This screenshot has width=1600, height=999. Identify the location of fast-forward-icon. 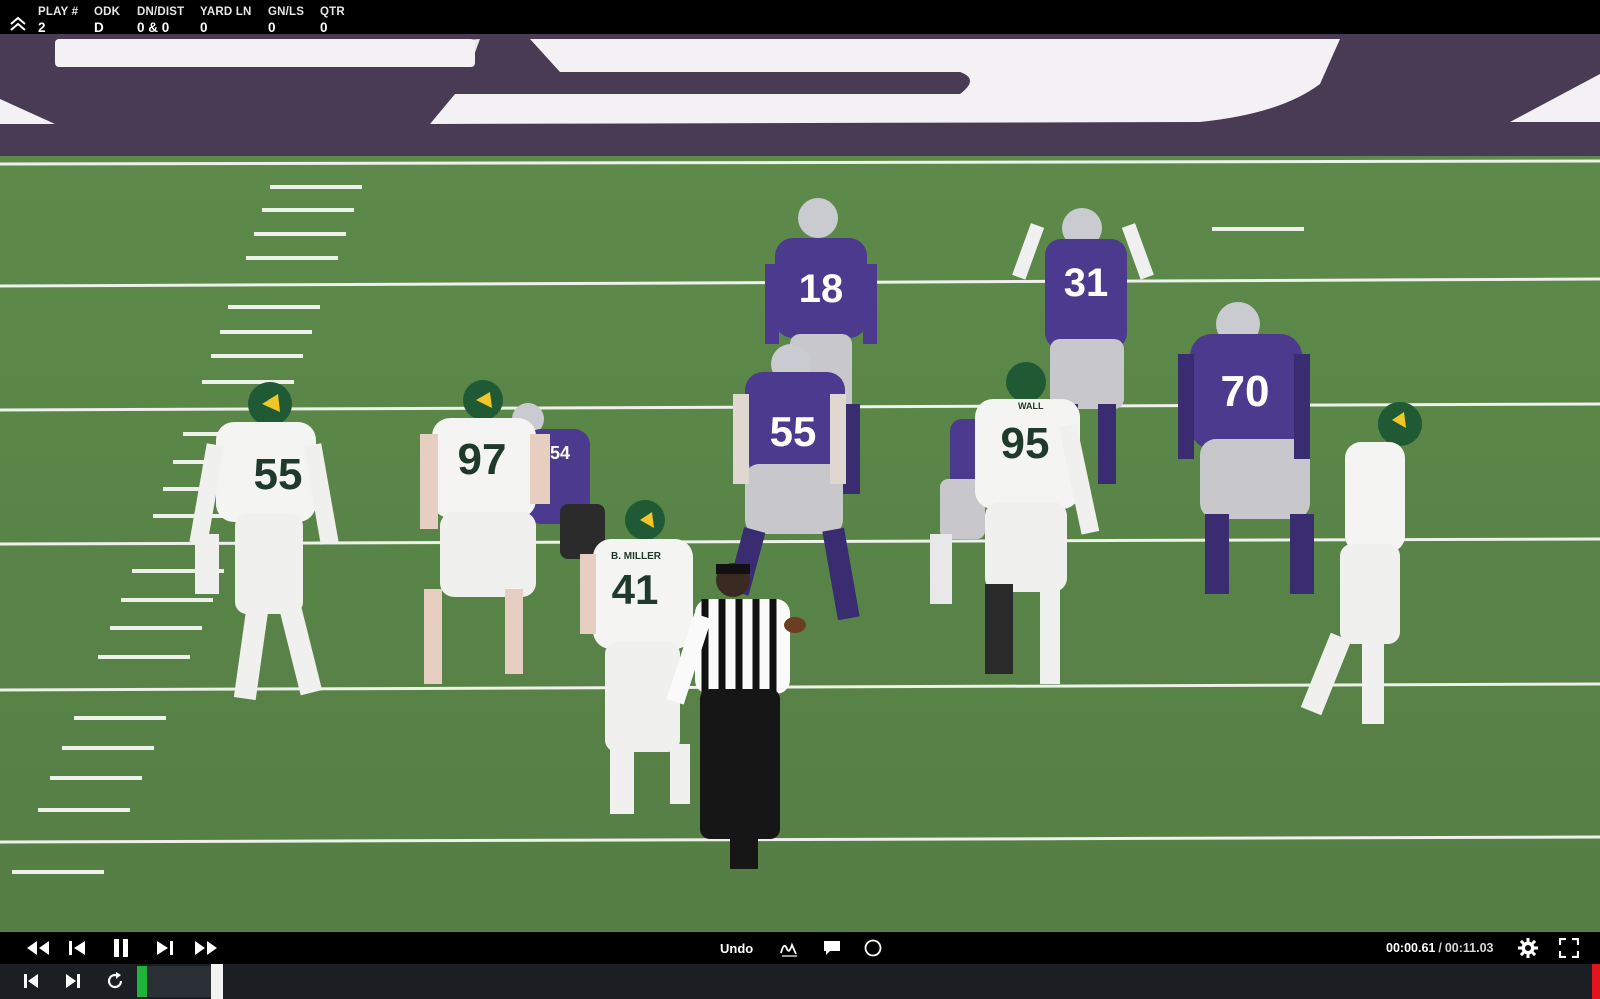
(206, 948).